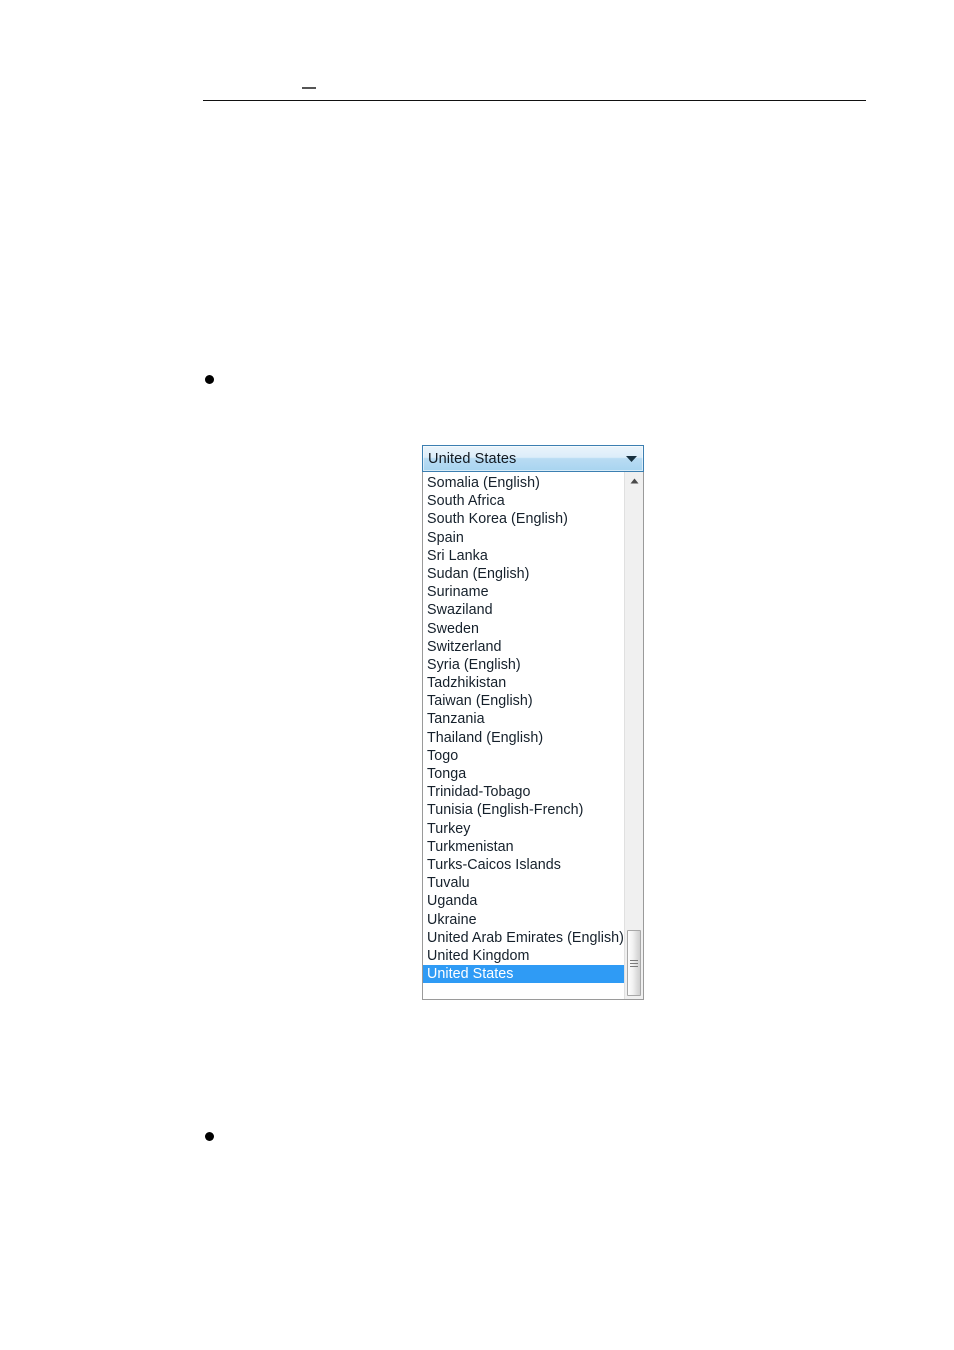 The image size is (954, 1350). Describe the element at coordinates (631, 458) in the screenshot. I see `chevron-down-icon` at that location.